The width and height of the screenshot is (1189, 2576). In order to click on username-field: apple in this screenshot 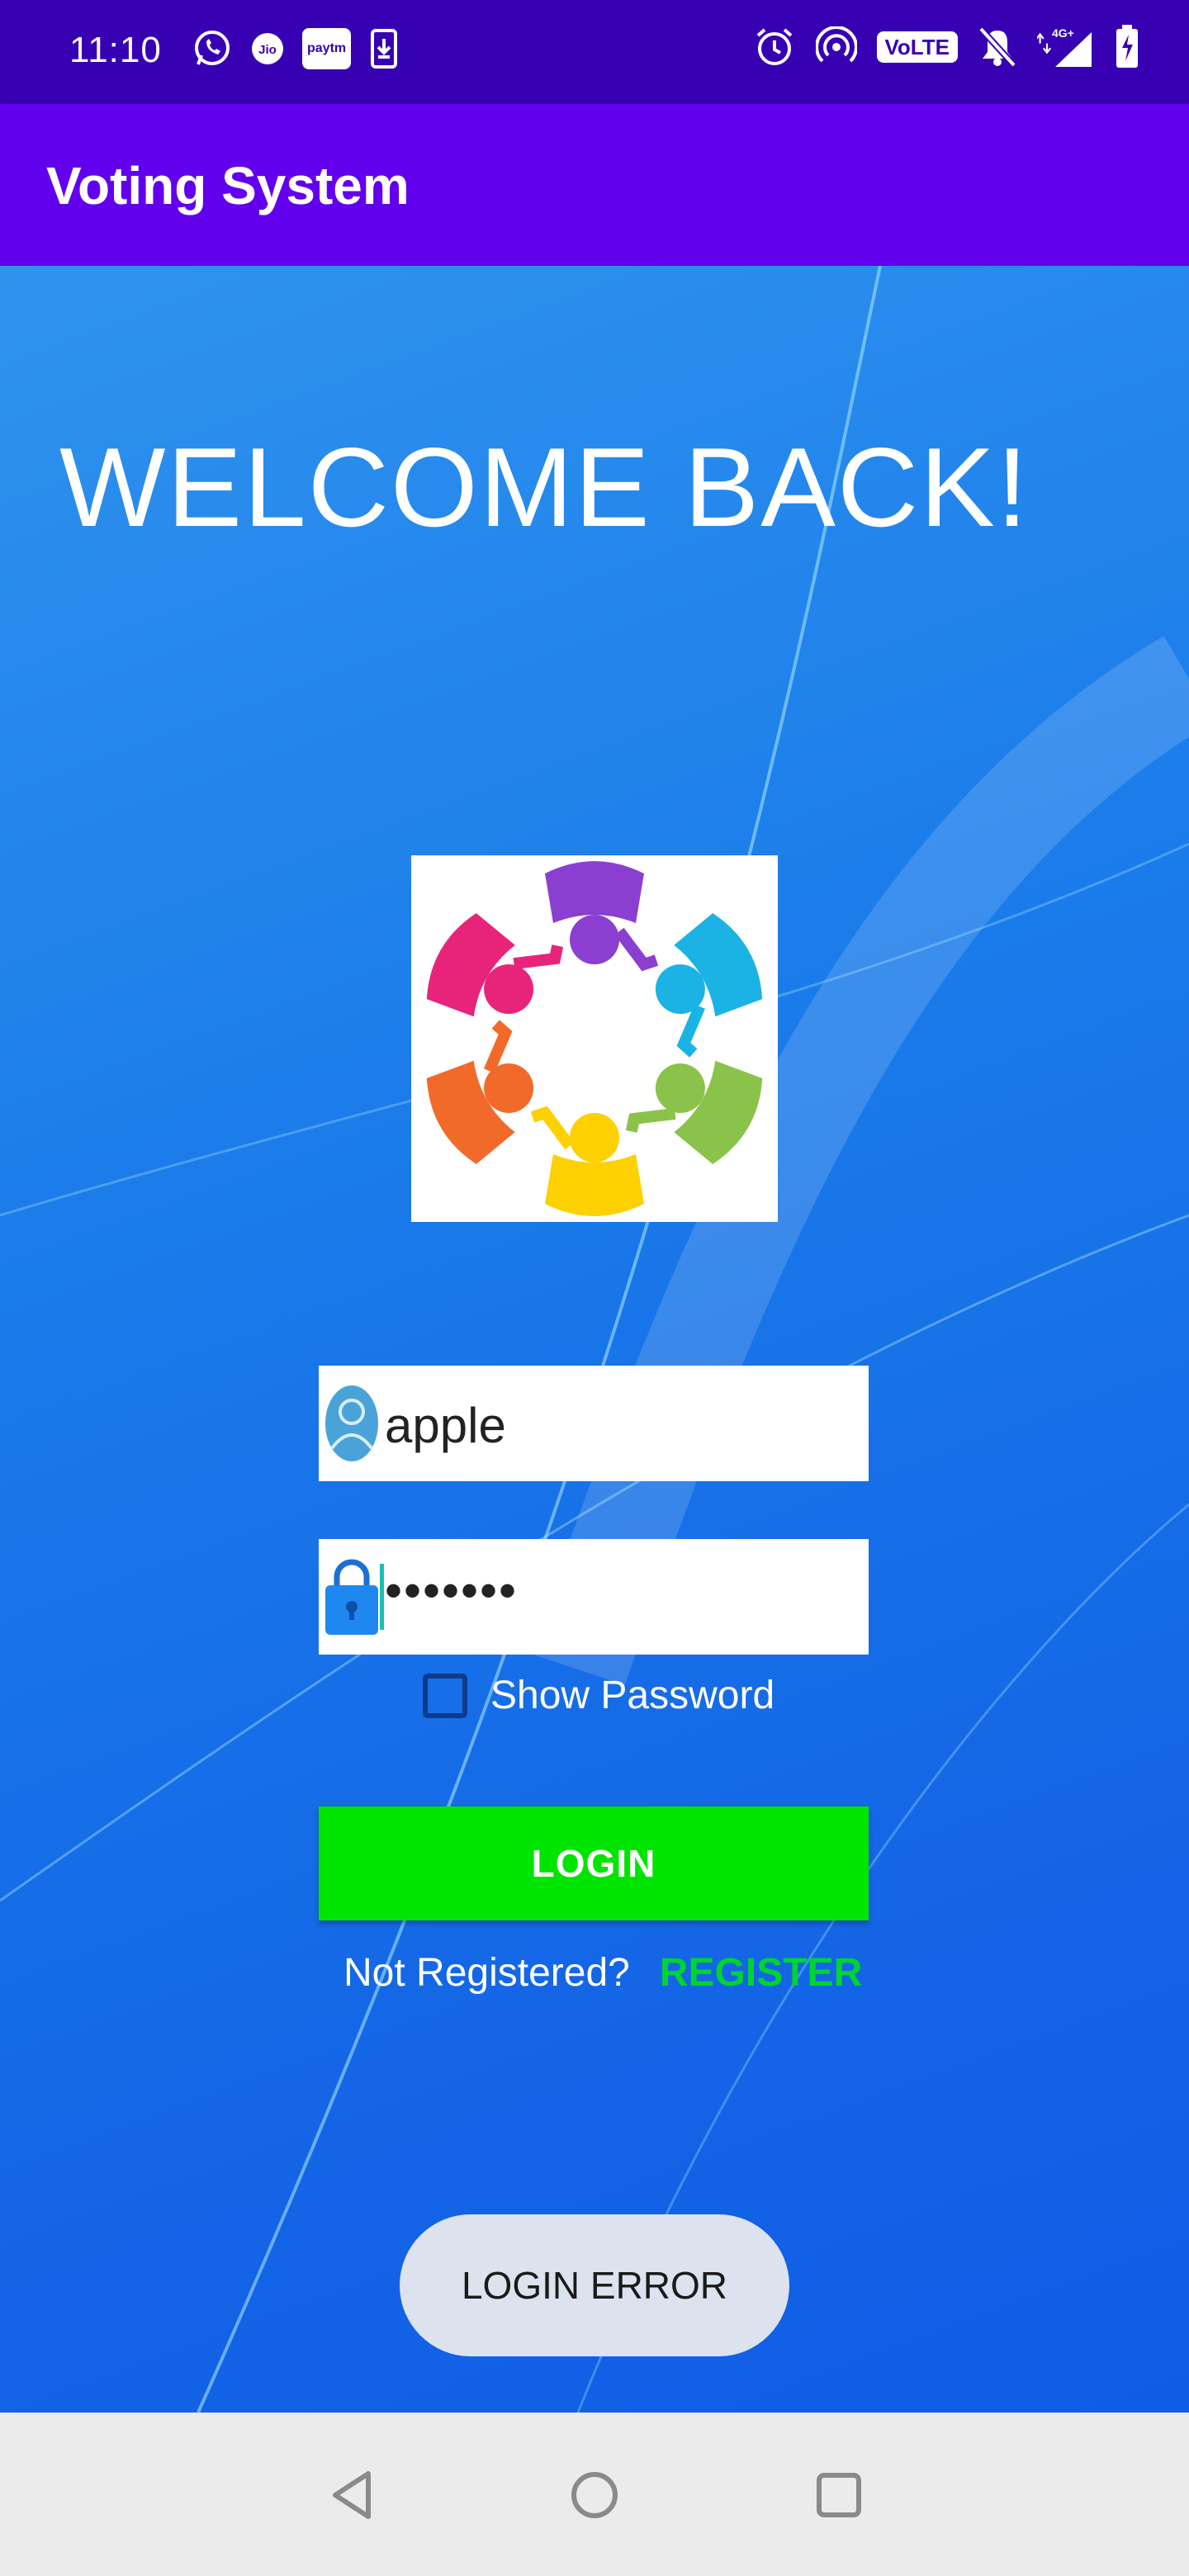, I will do `click(594, 1423)`.